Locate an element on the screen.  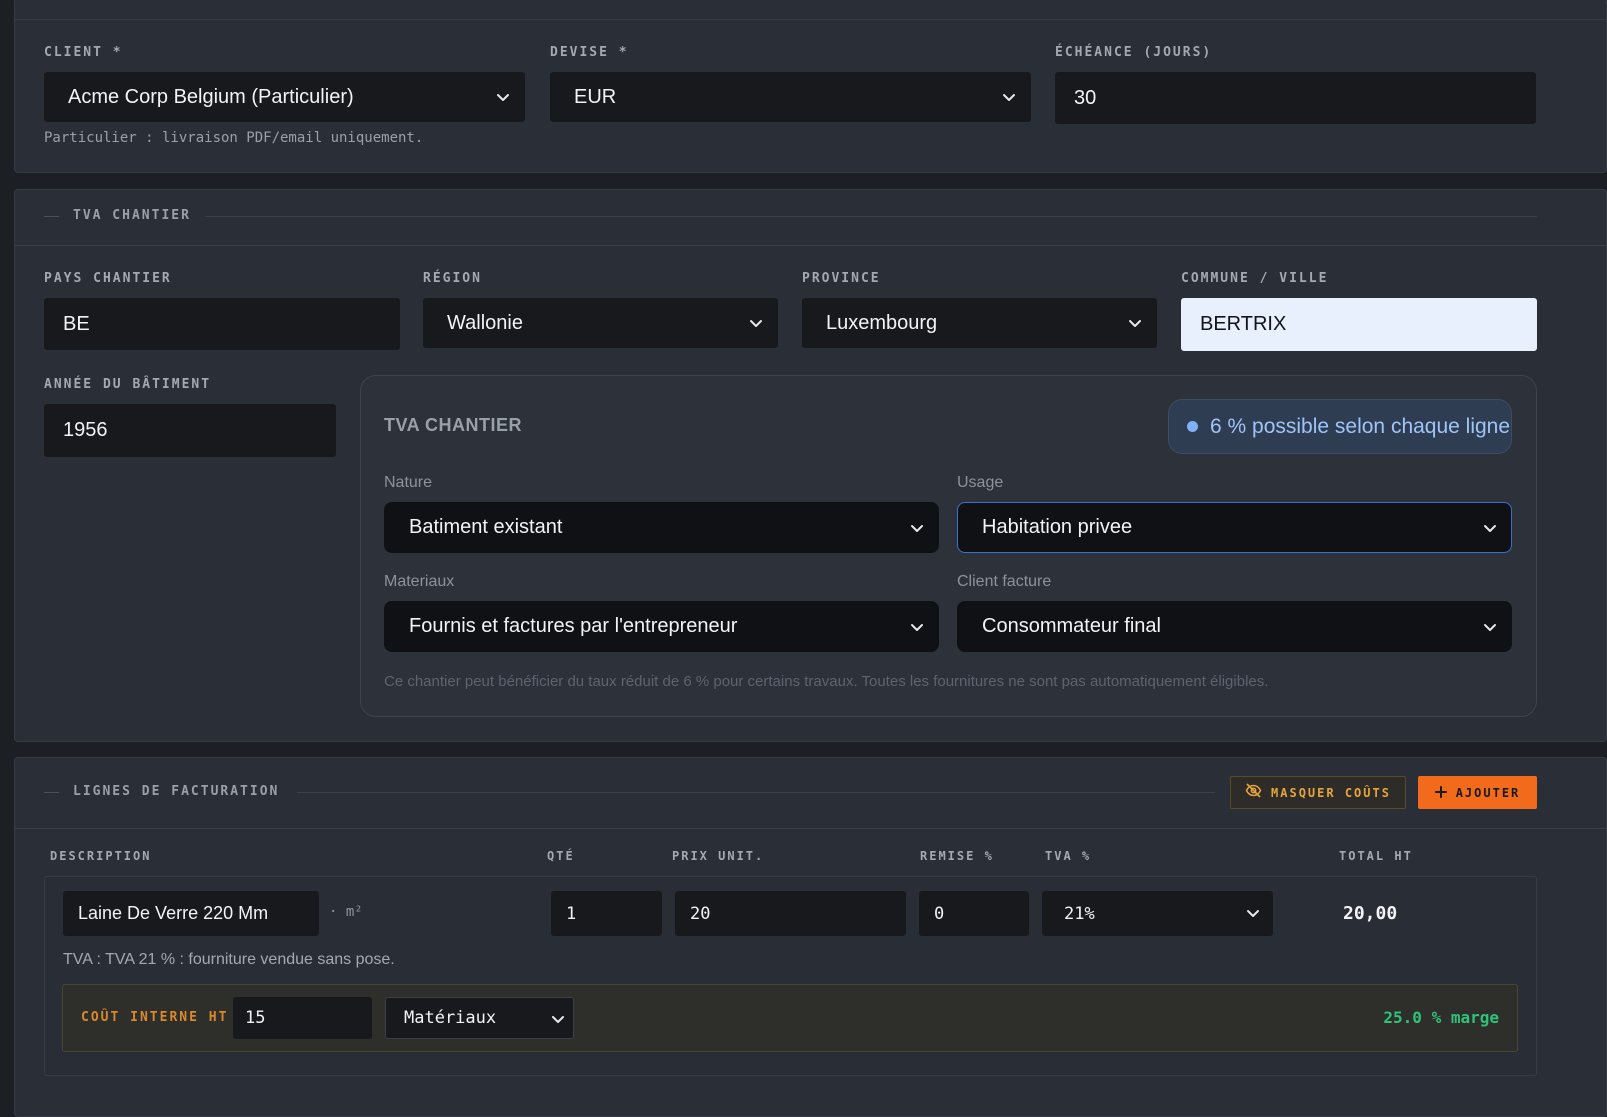
materiaux-label: Materiaux is located at coordinates (419, 581).